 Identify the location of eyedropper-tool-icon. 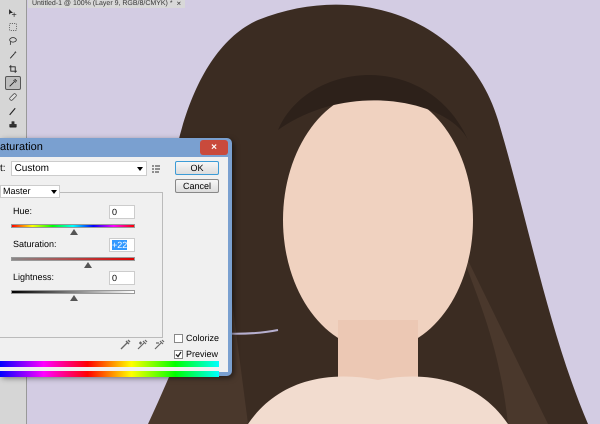
(13, 83).